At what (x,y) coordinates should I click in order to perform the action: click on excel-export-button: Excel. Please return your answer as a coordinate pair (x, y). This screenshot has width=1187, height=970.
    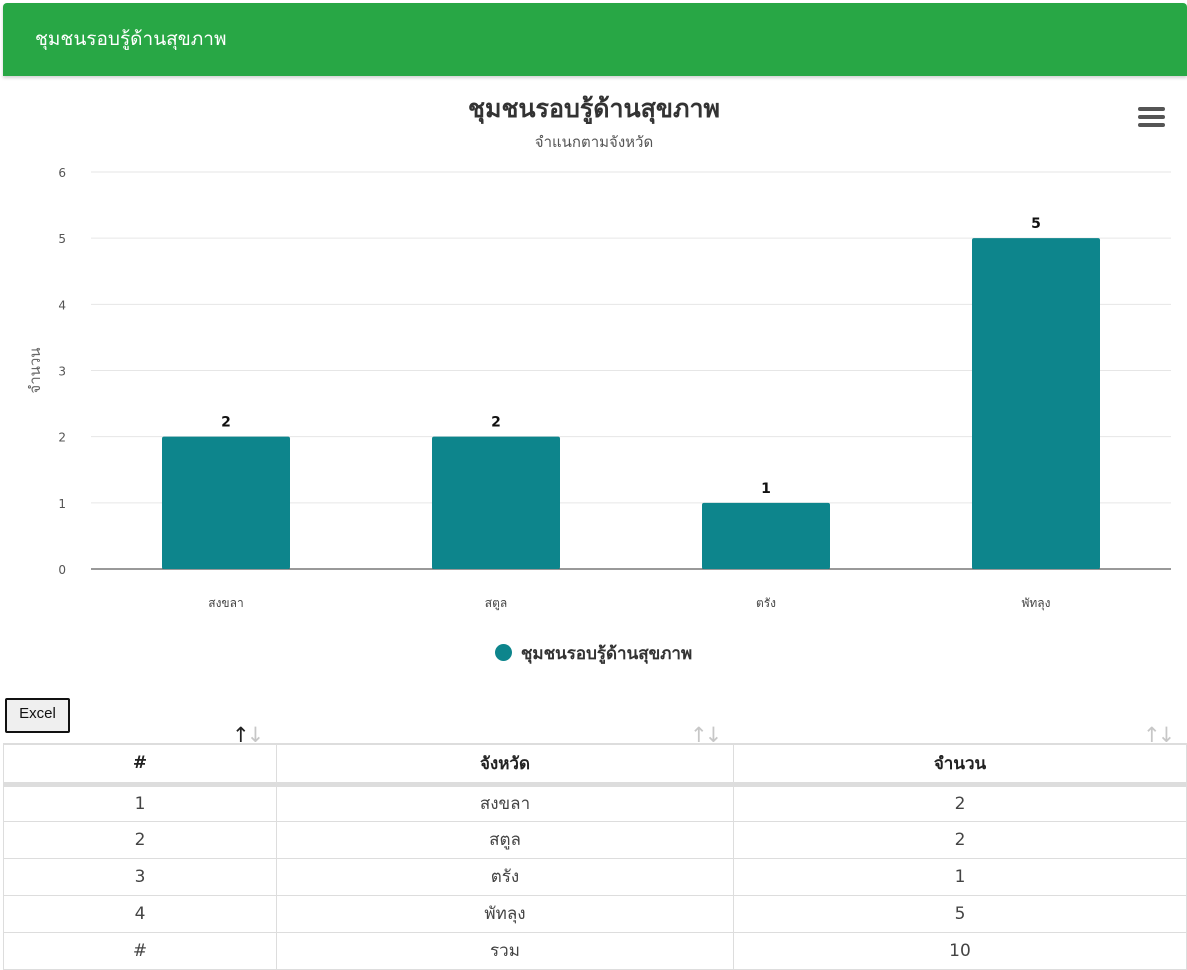
    Looking at the image, I should click on (37, 715).